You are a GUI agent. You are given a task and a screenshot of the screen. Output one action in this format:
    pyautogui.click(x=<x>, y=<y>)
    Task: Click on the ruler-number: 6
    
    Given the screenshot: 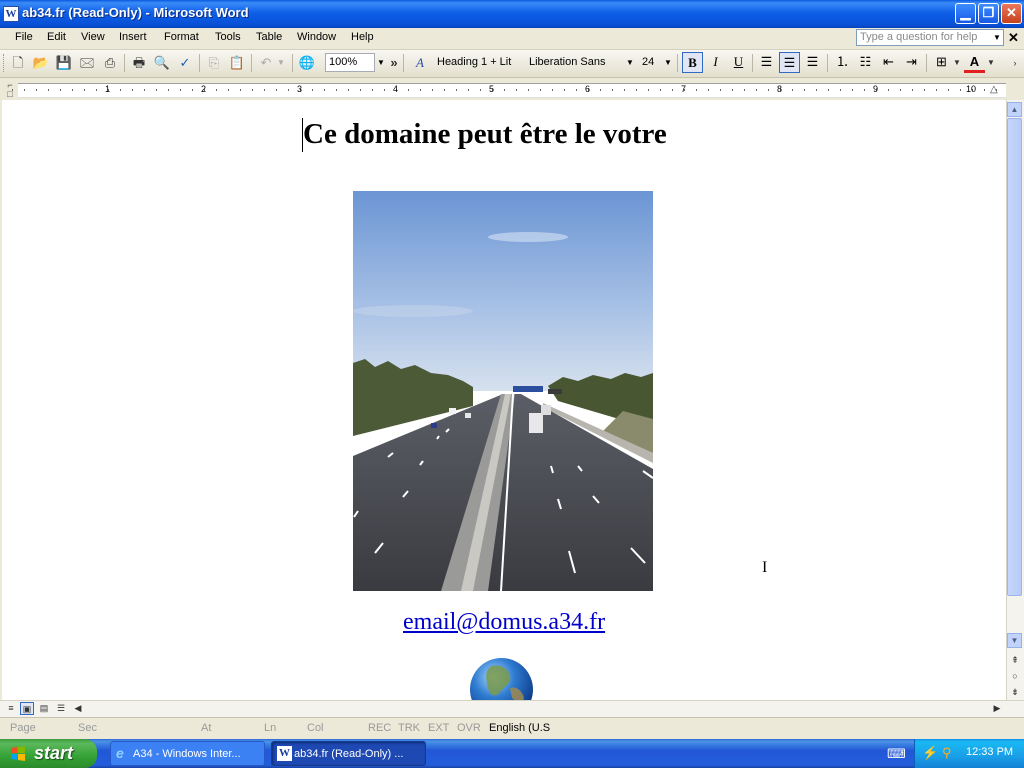 What is the action you would take?
    pyautogui.click(x=588, y=89)
    